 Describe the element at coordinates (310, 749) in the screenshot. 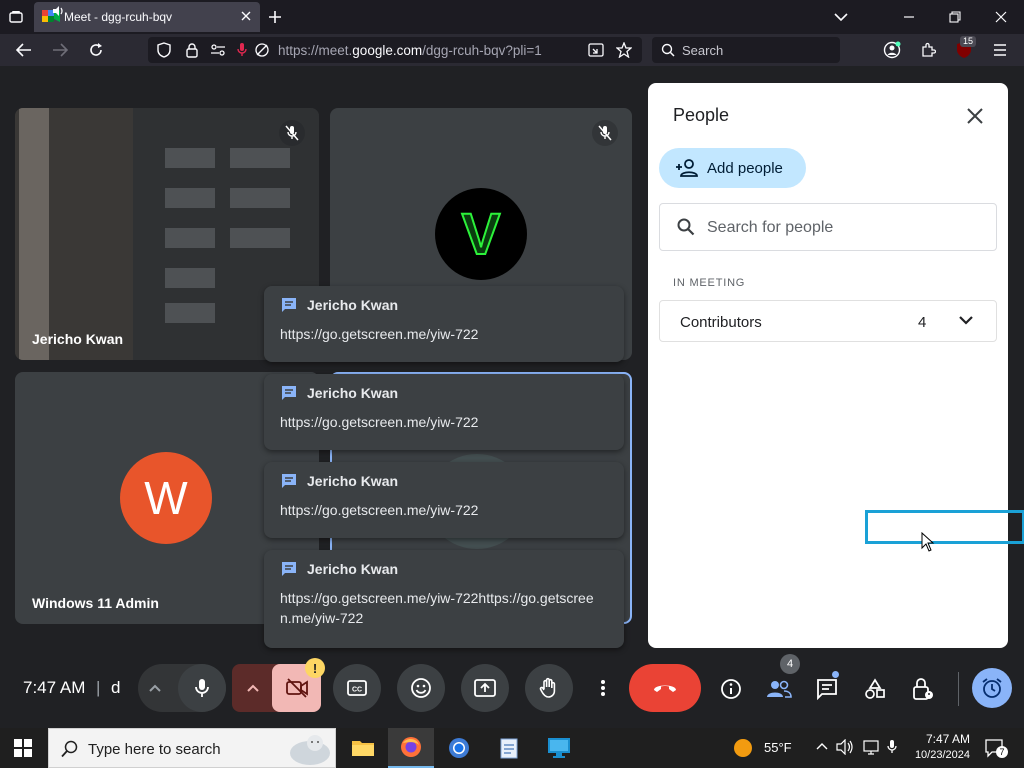

I see `search-highlight-snow-leopard-icon` at that location.